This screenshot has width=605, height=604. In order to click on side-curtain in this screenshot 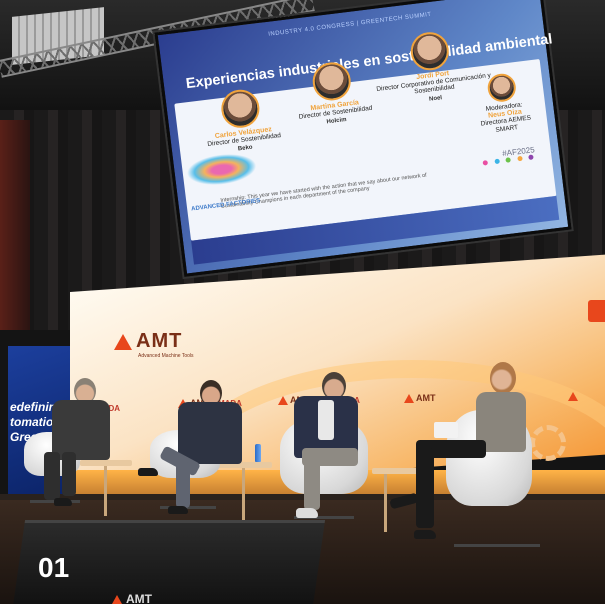, I will do `click(15, 225)`.